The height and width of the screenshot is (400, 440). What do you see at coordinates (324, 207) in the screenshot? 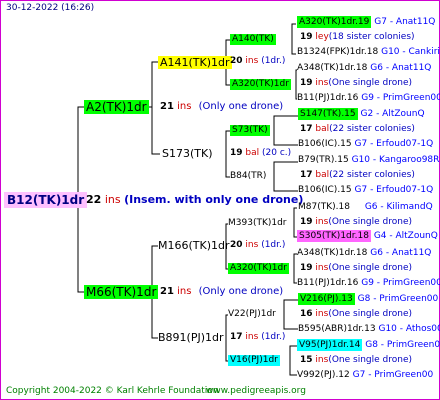
I see `gen5-queen-id: M87(TK).18` at bounding box center [324, 207].